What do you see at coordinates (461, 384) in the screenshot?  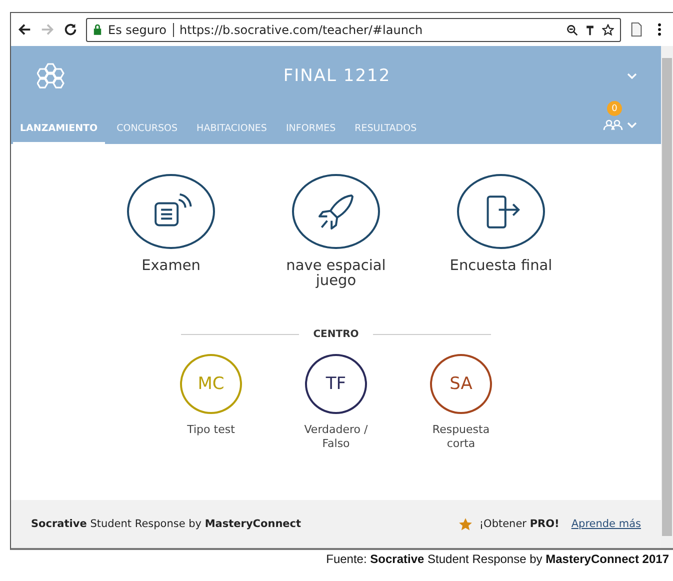 I see `question-type-button: SA` at bounding box center [461, 384].